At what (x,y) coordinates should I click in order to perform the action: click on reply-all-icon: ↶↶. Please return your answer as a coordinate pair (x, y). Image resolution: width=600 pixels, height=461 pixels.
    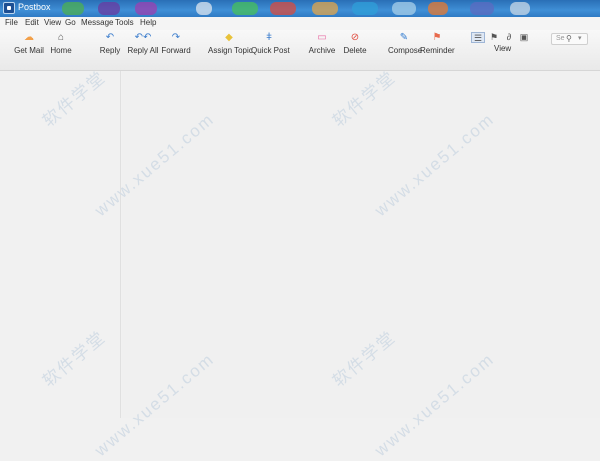
    Looking at the image, I should click on (143, 37).